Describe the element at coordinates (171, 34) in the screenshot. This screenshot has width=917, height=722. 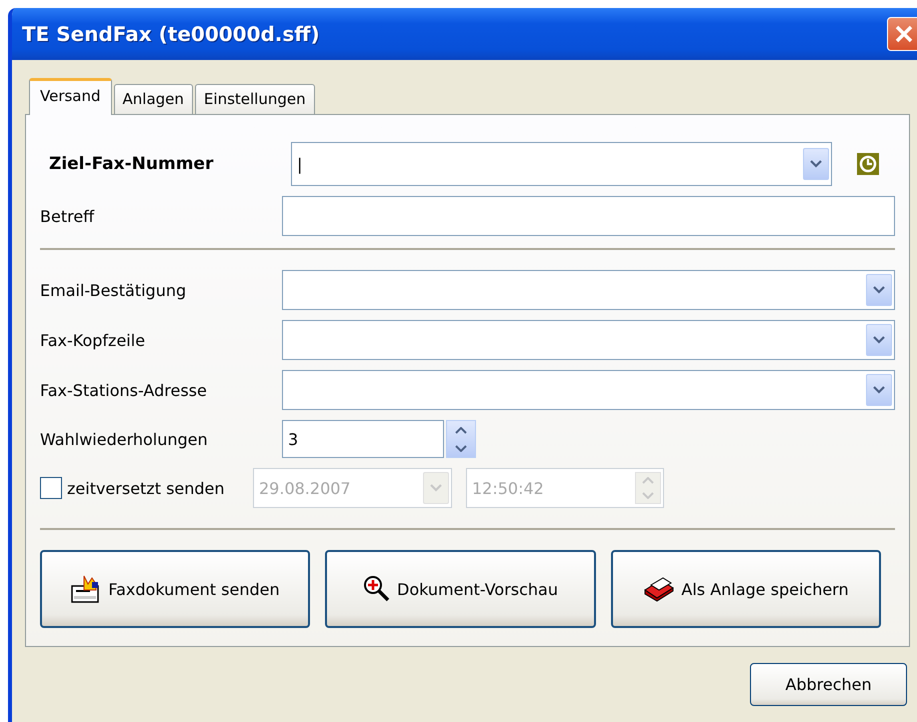
I see `window-title: TE SendFax (te00000d.sff)` at that location.